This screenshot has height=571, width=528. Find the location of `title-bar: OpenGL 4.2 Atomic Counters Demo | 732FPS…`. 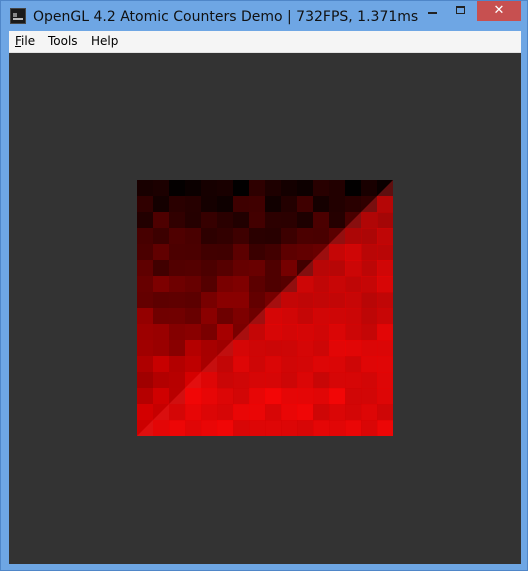

title-bar: OpenGL 4.2 Atomic Counters Demo | 732FPS… is located at coordinates (264, 16).